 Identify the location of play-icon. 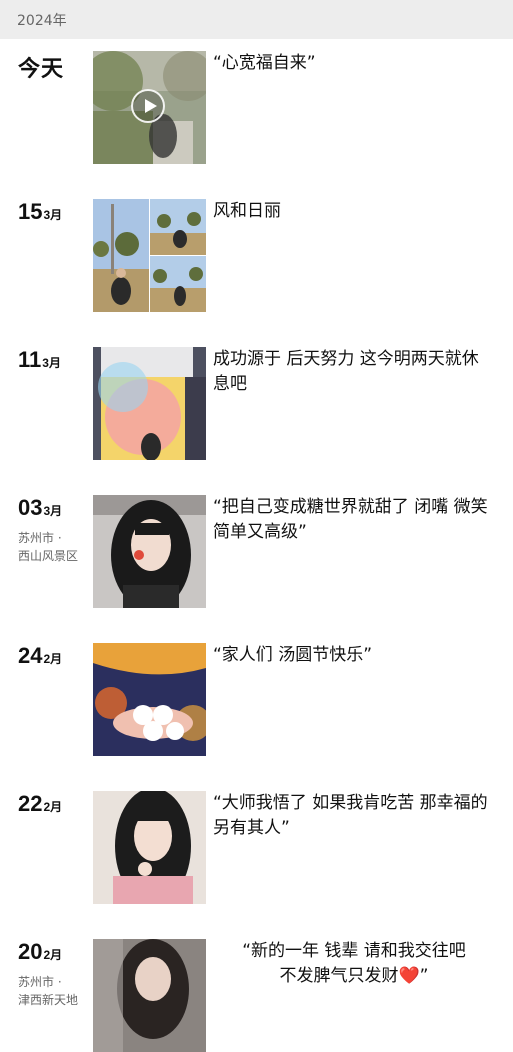
(148, 106).